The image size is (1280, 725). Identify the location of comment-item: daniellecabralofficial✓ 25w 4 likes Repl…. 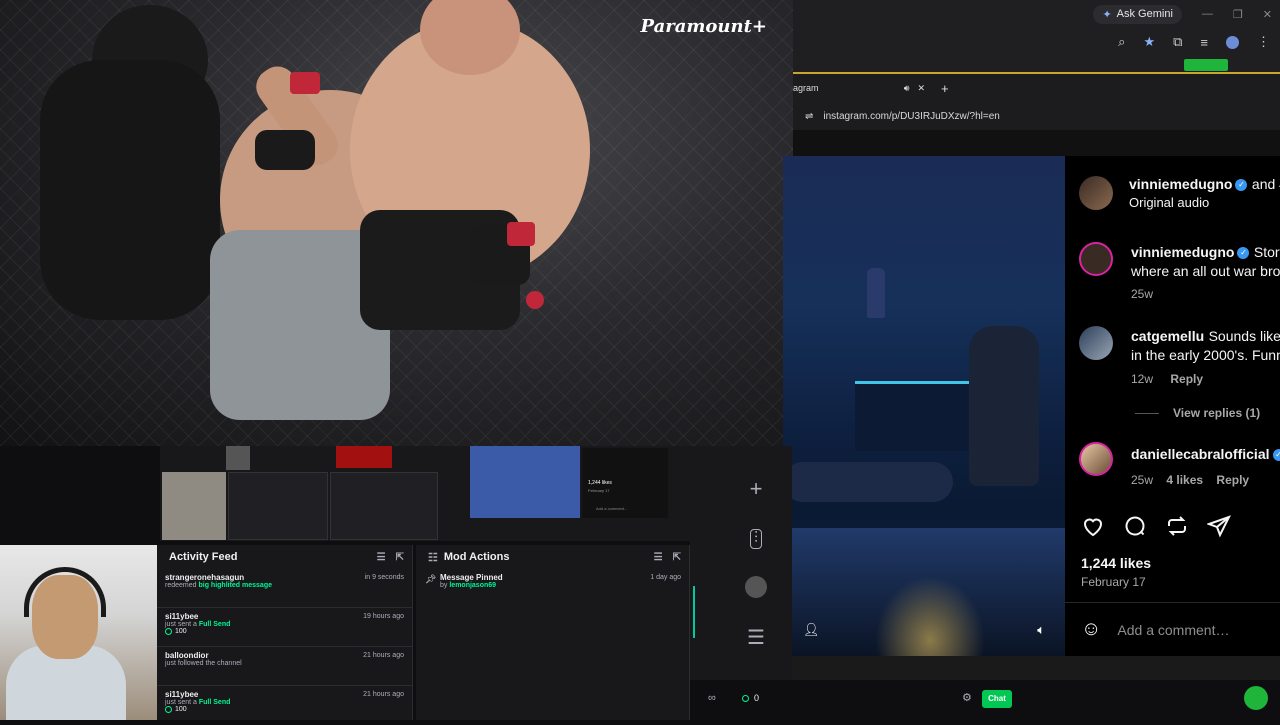
(1172, 466).